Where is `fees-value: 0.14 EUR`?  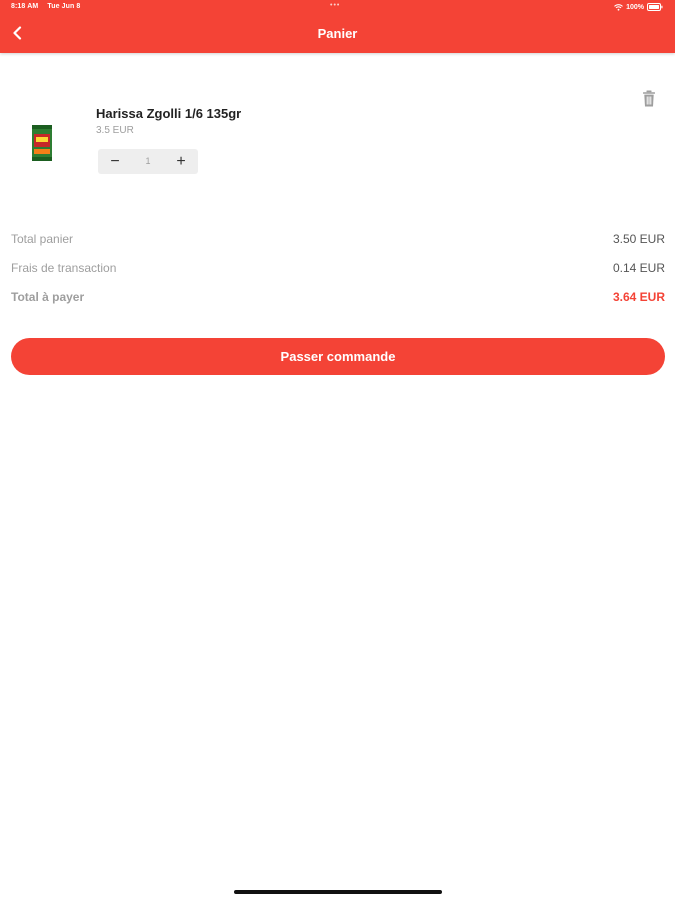 fees-value: 0.14 EUR is located at coordinates (638, 268).